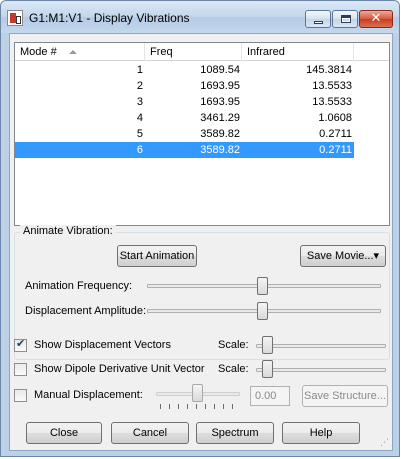 The width and height of the screenshot is (402, 459). What do you see at coordinates (267, 369) in the screenshot?
I see `dipole-scale-slider` at bounding box center [267, 369].